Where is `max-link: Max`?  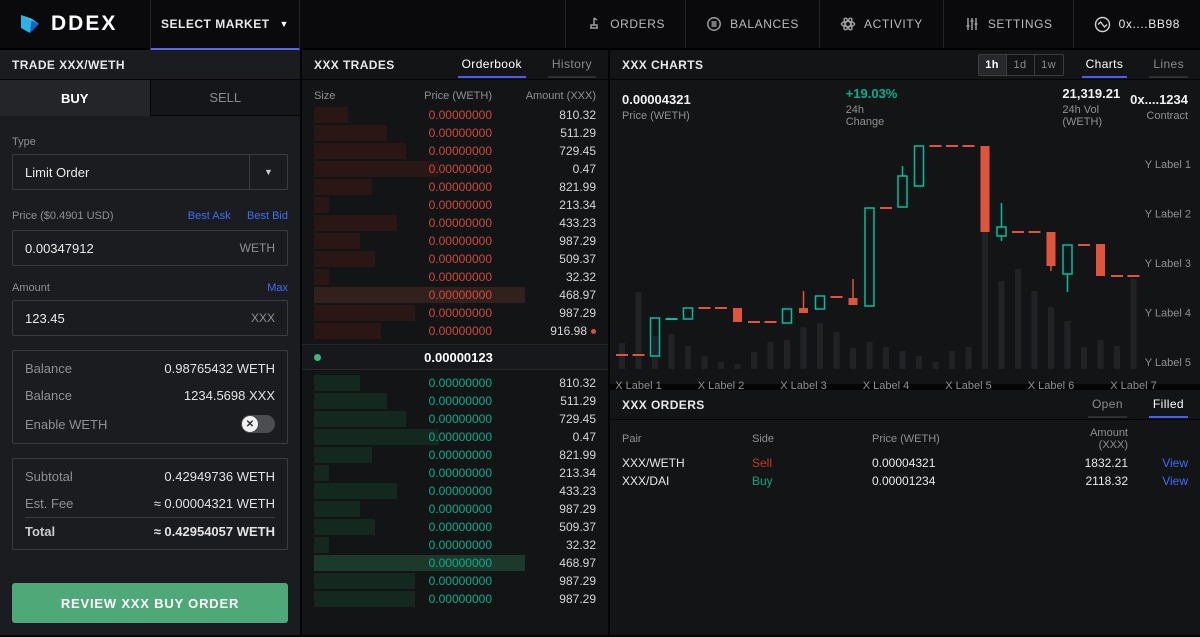
max-link: Max is located at coordinates (277, 288).